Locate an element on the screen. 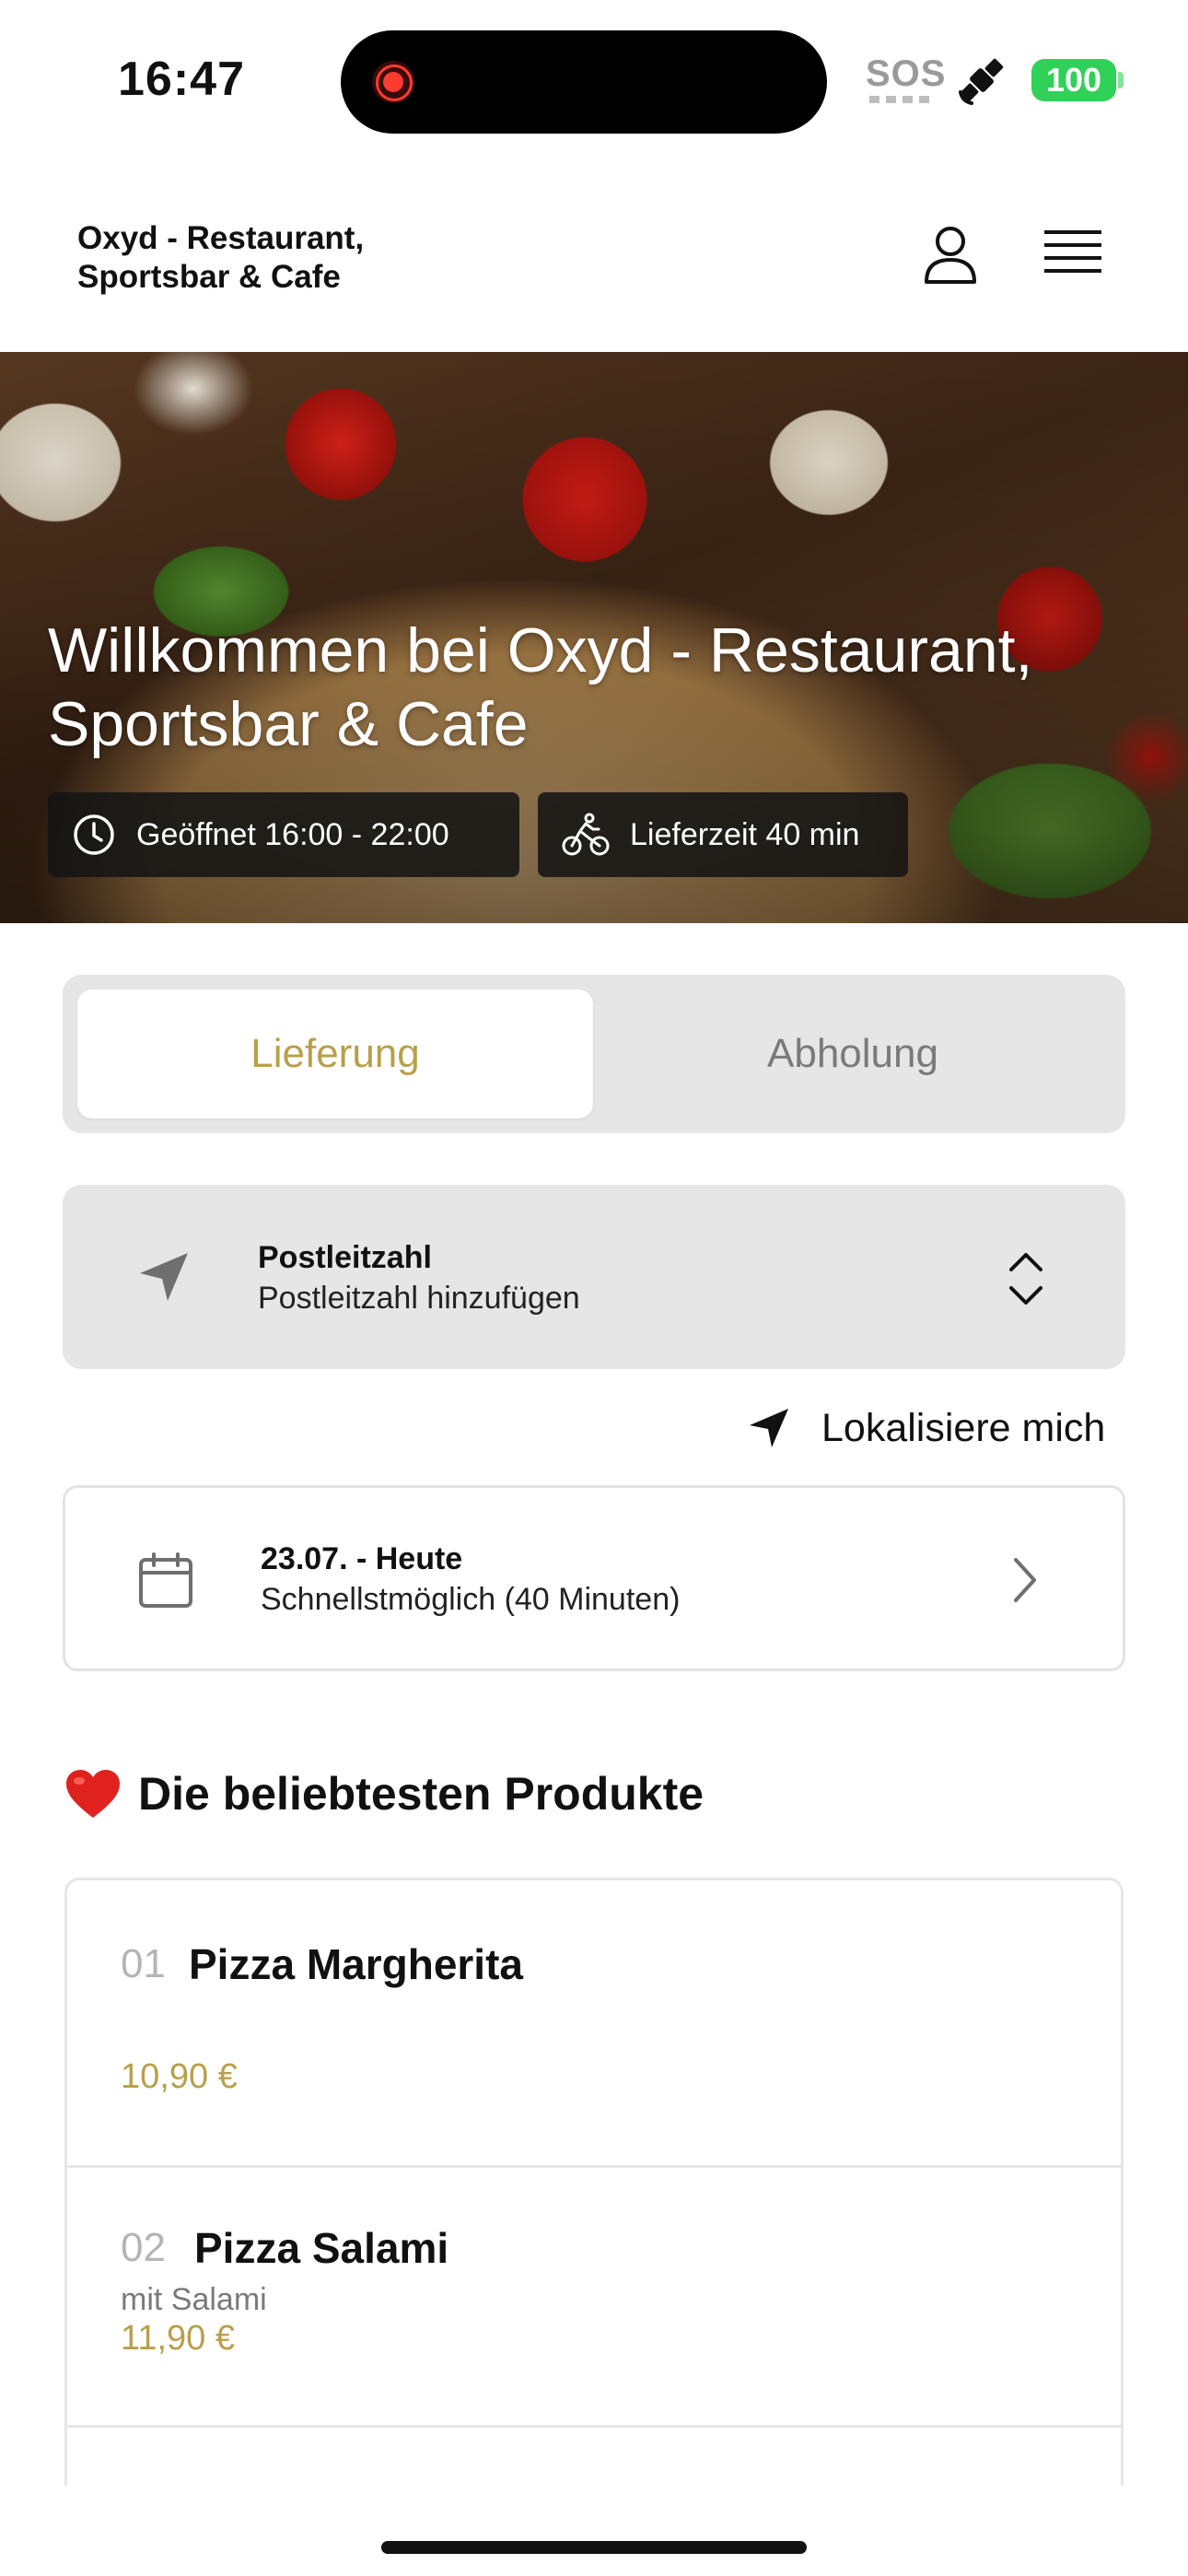 The width and height of the screenshot is (1188, 2576). order-mode-toggle: Lieferung Abholung is located at coordinates (594, 1054).